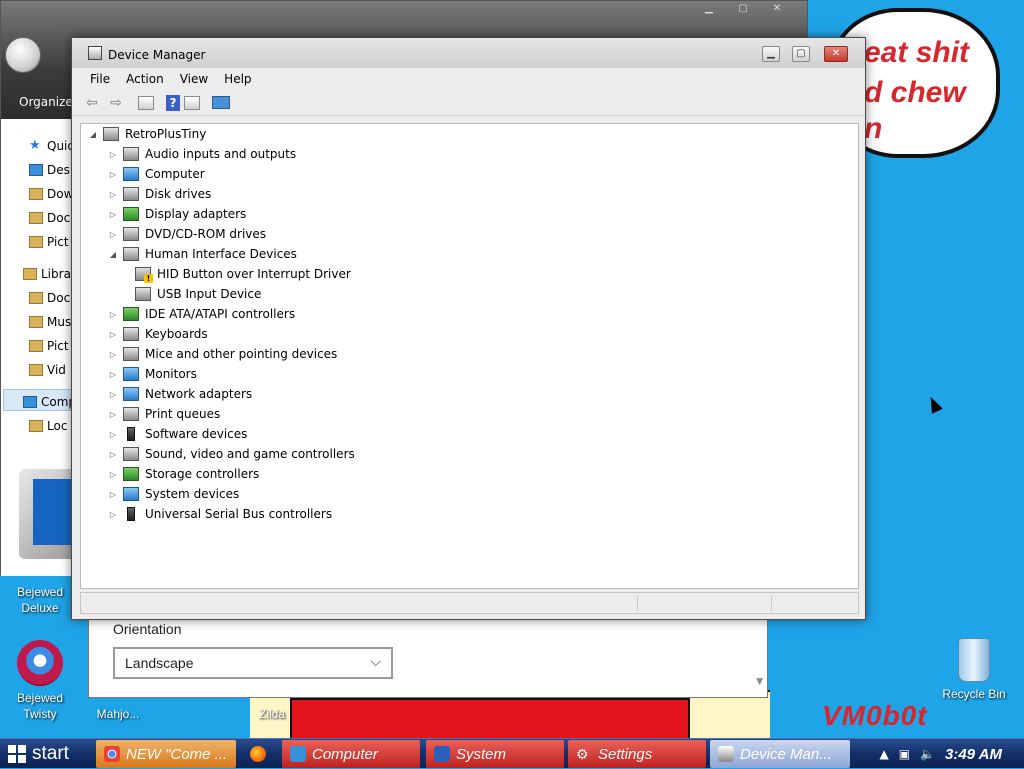  Describe the element at coordinates (253, 663) in the screenshot. I see `orientation-dropdown: Landscape ⌵` at that location.